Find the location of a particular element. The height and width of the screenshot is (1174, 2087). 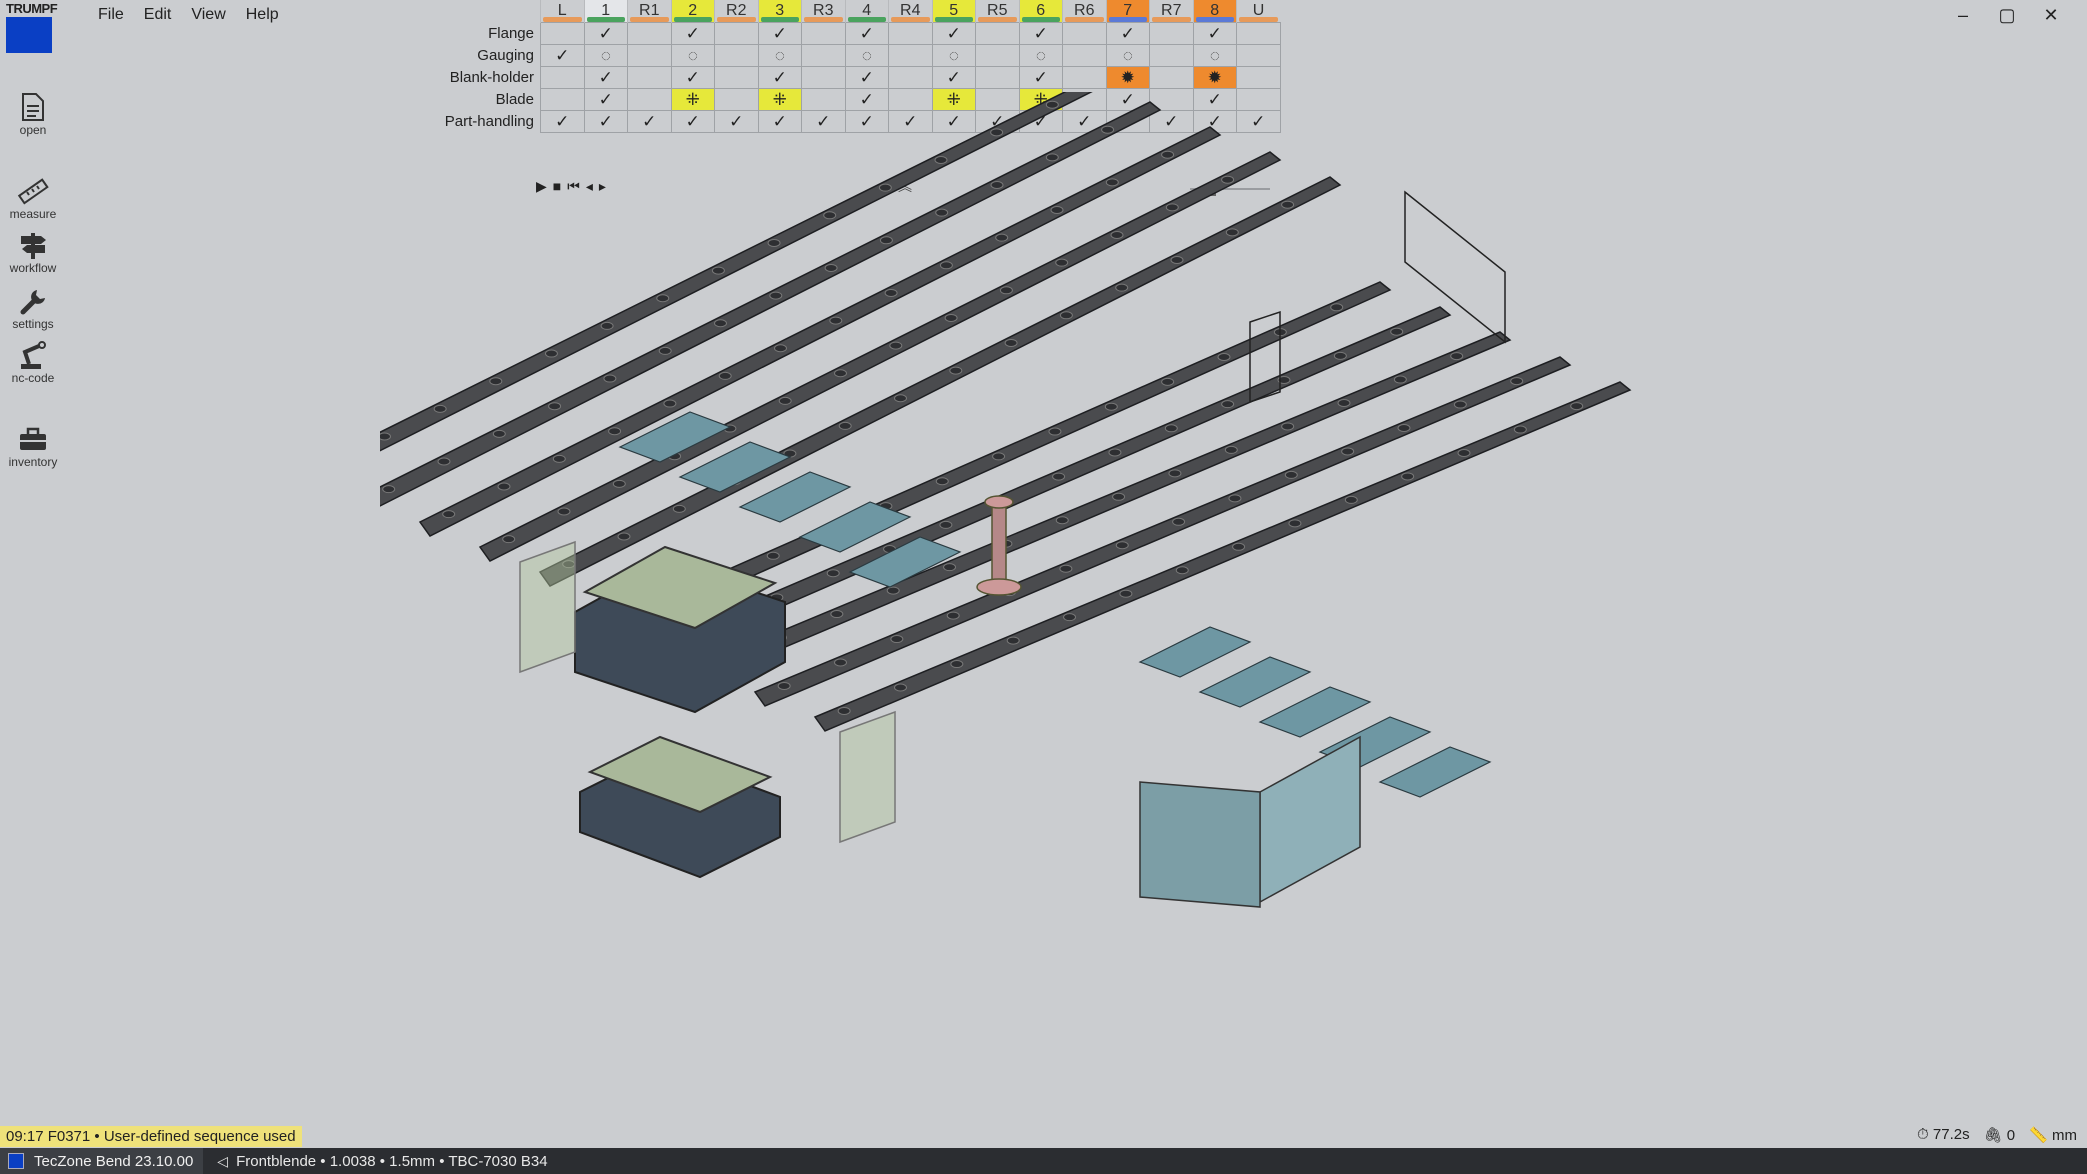

sidebar-item-inventory: inventory is located at coordinates (33, 446).